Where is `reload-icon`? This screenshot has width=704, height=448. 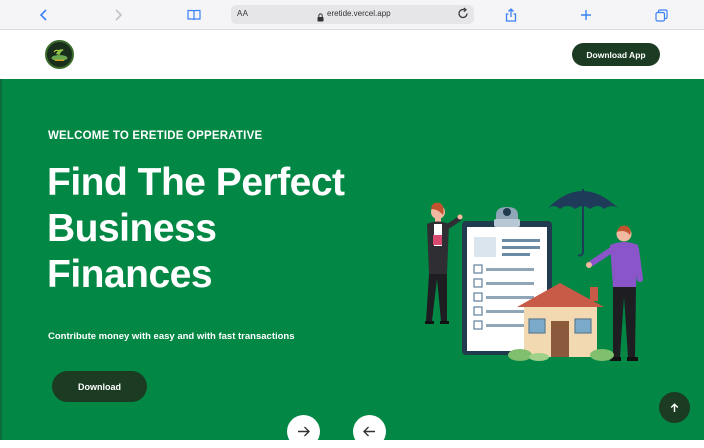 reload-icon is located at coordinates (463, 16).